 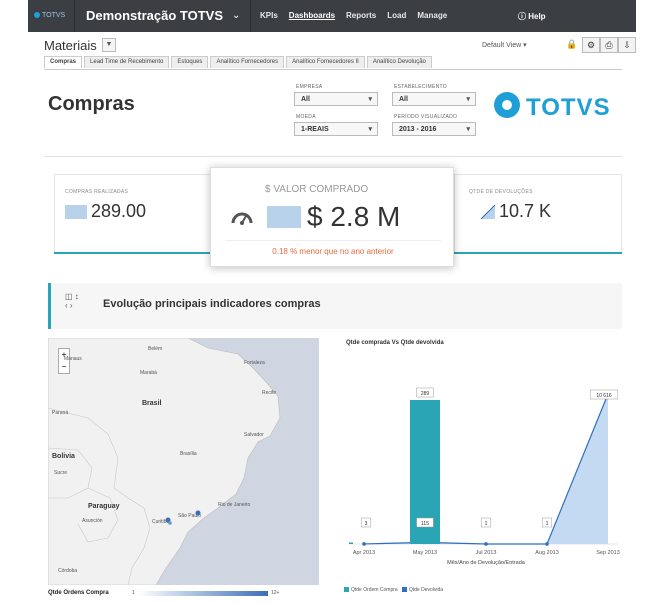 I want to click on filter-moeda-select: 1-REAIS ▾, so click(x=336, y=129).